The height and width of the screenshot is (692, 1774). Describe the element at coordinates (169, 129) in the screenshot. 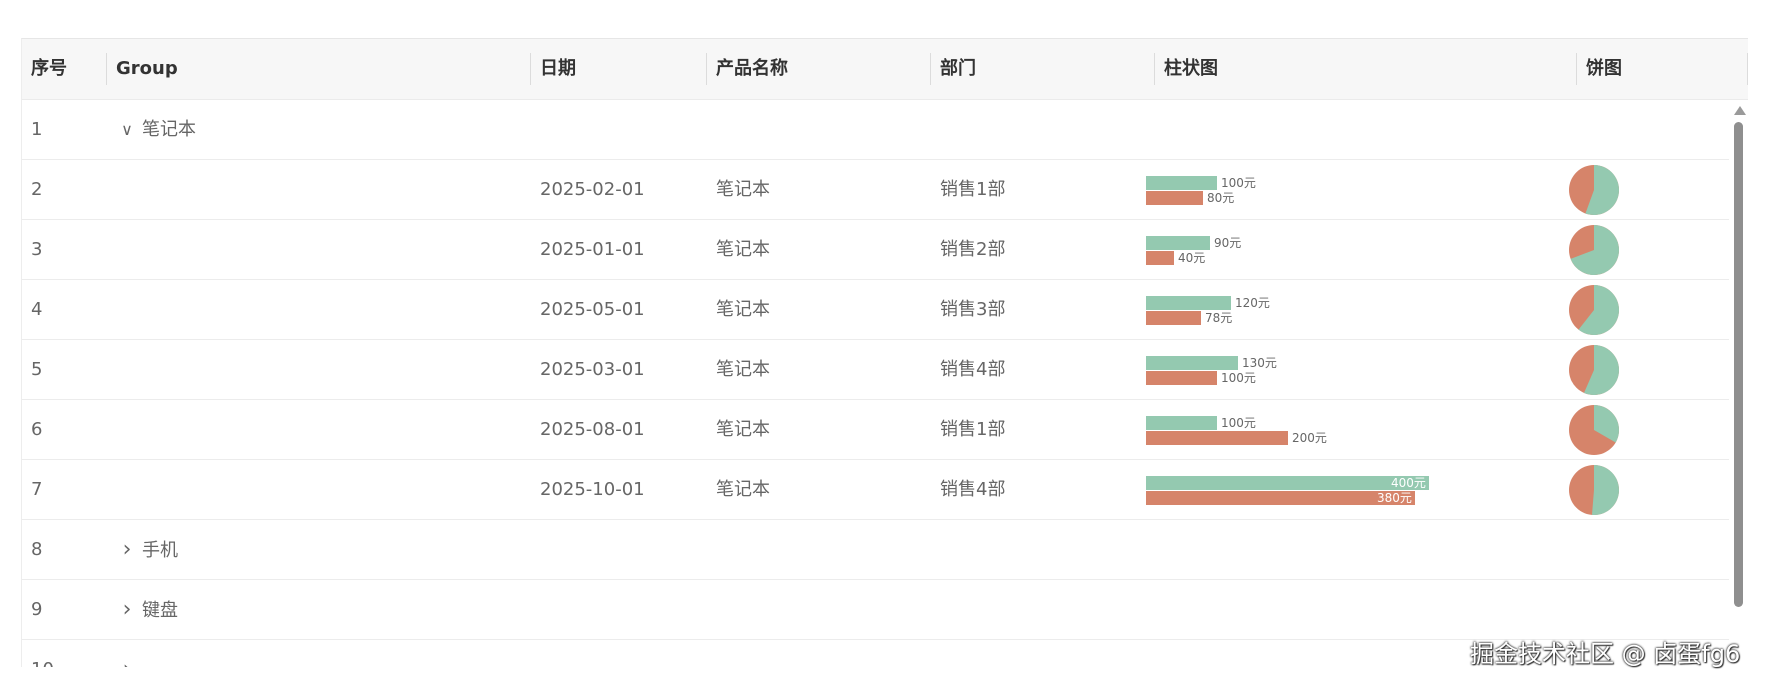

I see `group-label: 笔记本` at that location.